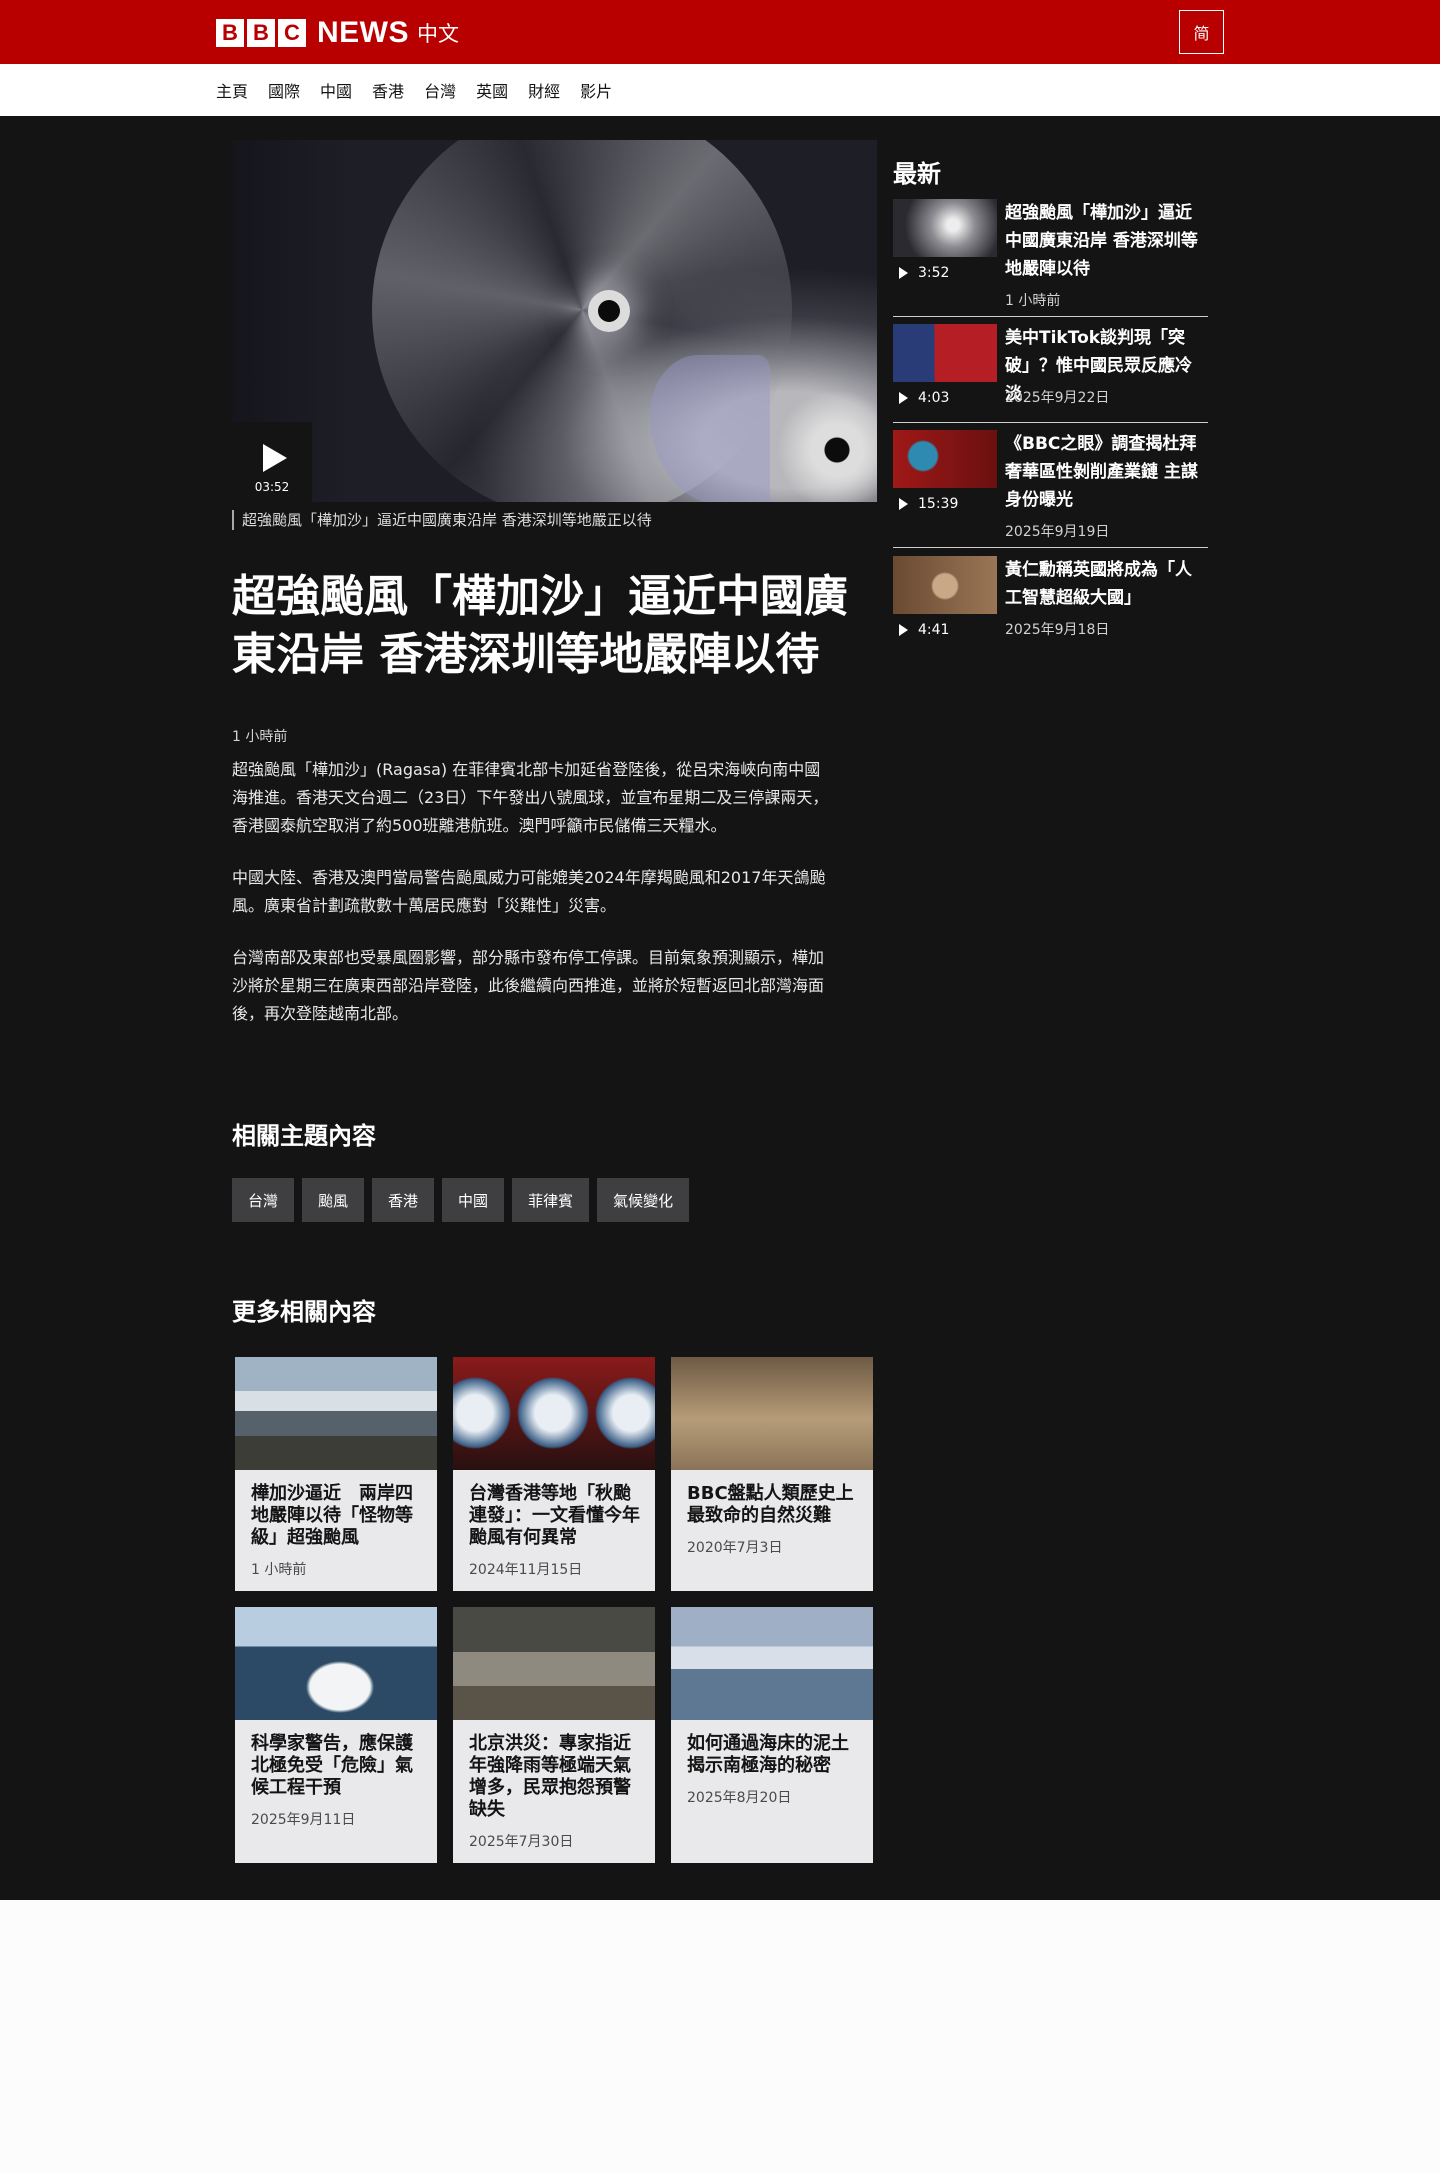 This screenshot has height=2173, width=1440. Describe the element at coordinates (333, 1200) in the screenshot. I see `topic-tag-typhoon: 颱風` at that location.